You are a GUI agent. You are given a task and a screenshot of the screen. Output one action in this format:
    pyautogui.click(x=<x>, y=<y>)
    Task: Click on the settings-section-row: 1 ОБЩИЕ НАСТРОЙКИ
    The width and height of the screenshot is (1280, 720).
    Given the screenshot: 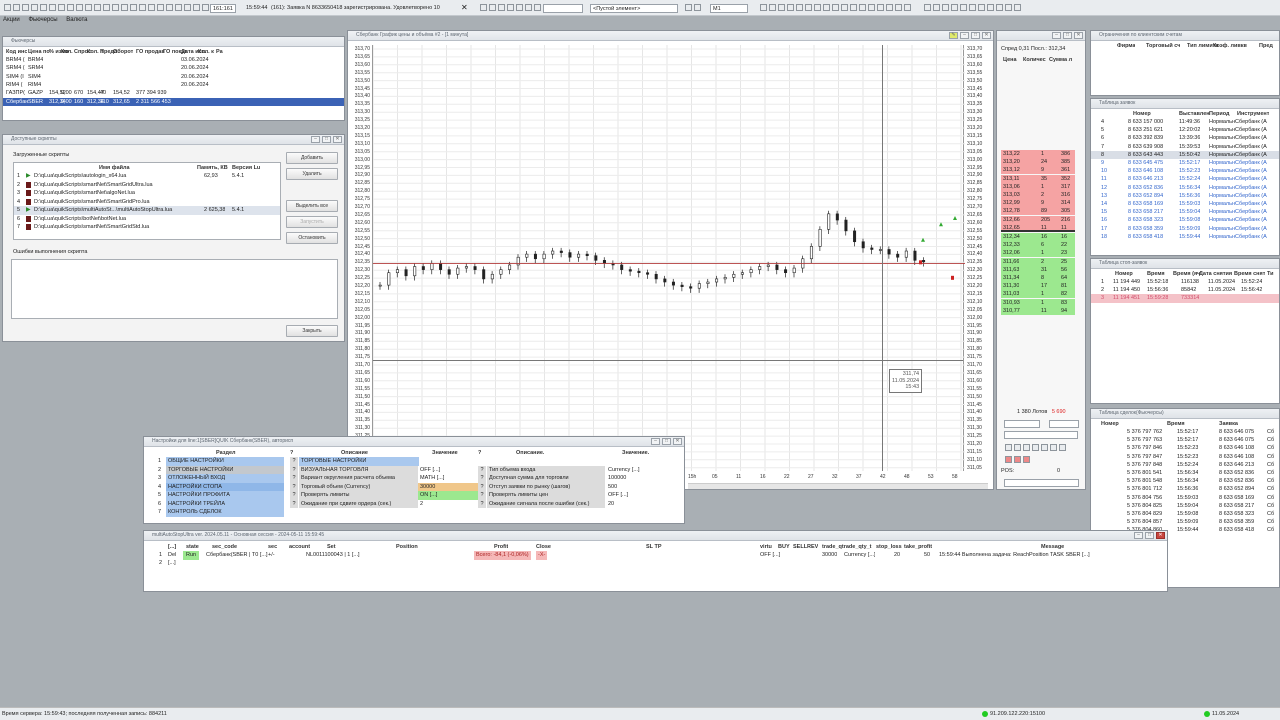 What is the action you would take?
    pyautogui.click(x=215, y=461)
    